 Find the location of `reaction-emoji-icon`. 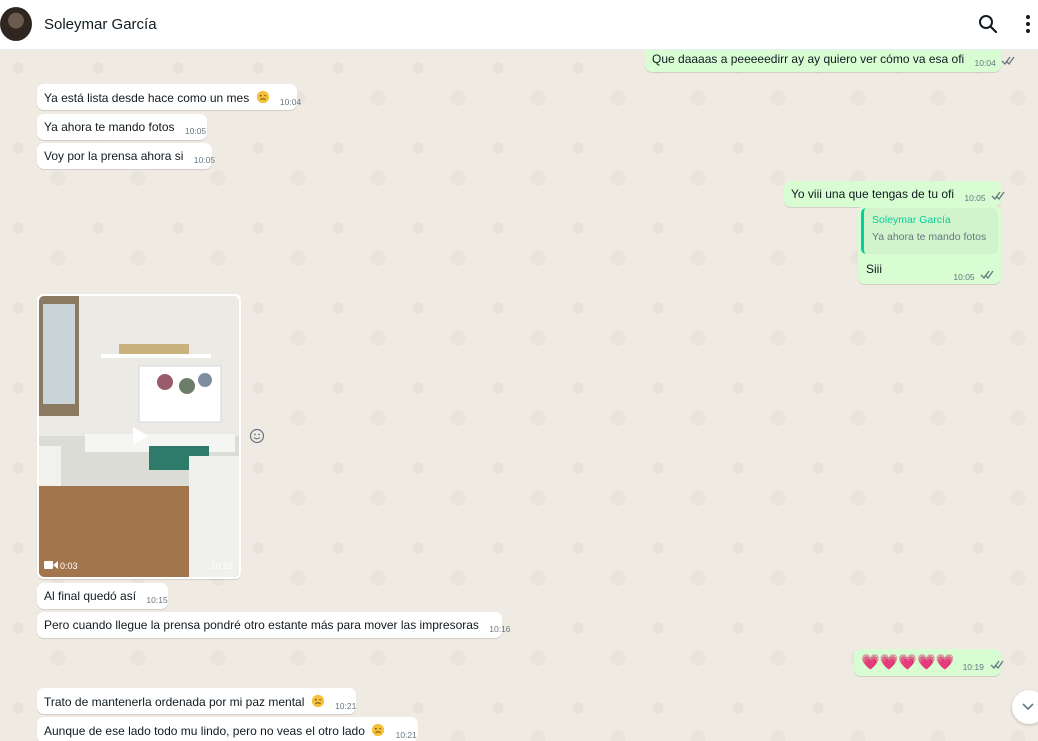

reaction-emoji-icon is located at coordinates (257, 436).